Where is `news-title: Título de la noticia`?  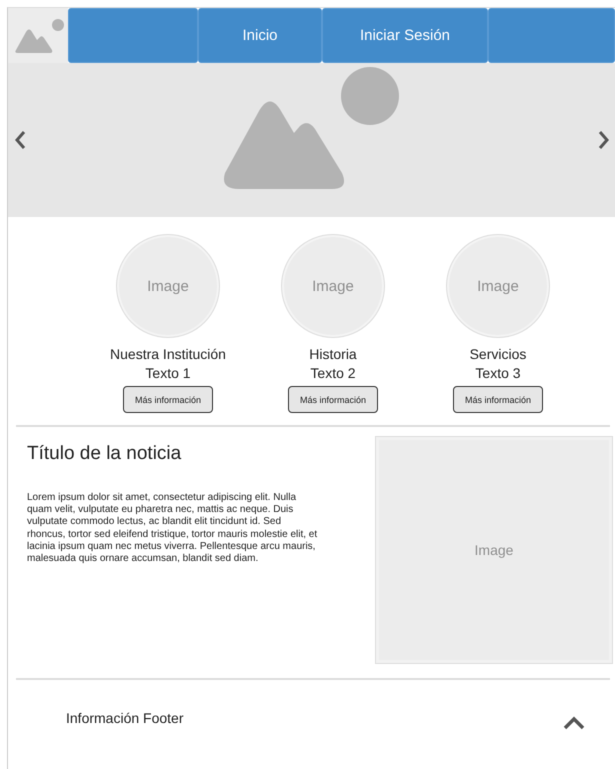 news-title: Título de la noticia is located at coordinates (104, 454).